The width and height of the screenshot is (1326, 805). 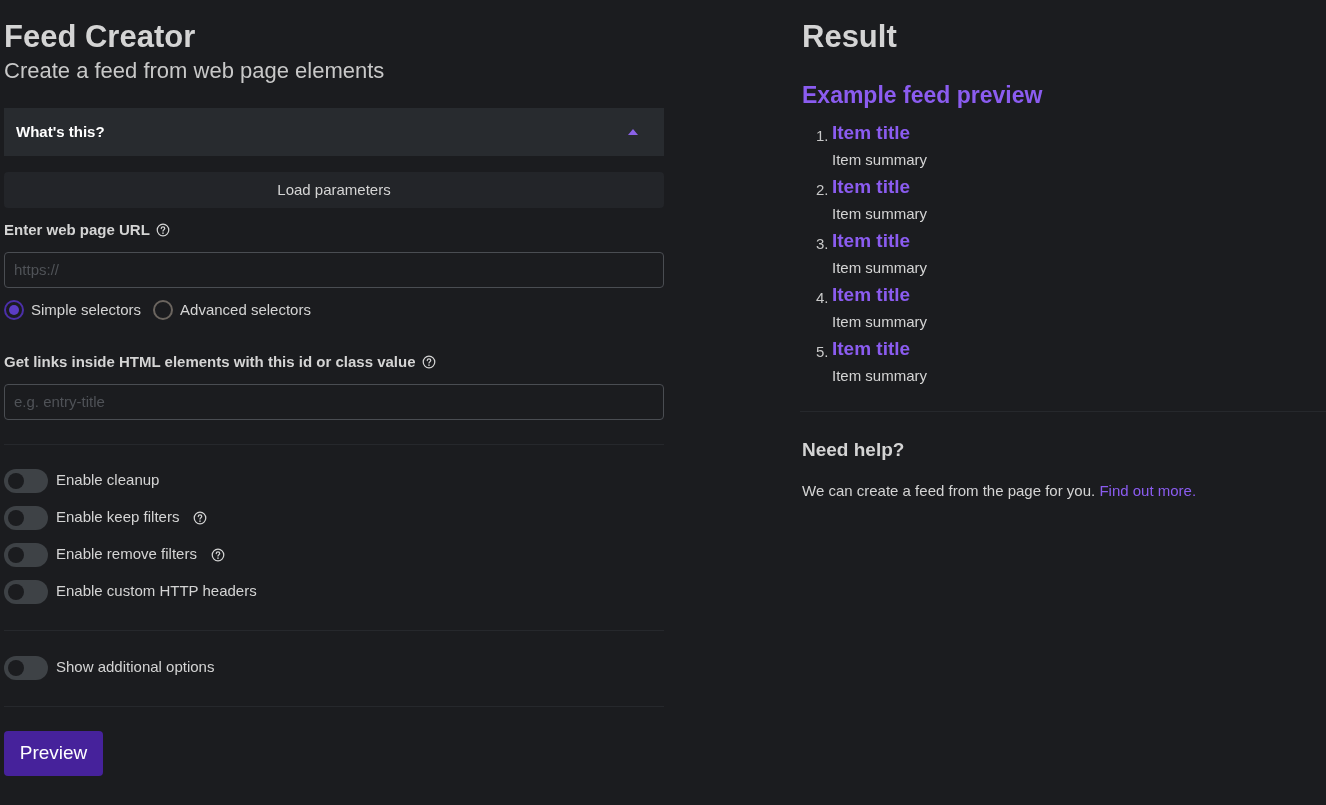 What do you see at coordinates (245, 309) in the screenshot?
I see `radio-label: Advanced selectors` at bounding box center [245, 309].